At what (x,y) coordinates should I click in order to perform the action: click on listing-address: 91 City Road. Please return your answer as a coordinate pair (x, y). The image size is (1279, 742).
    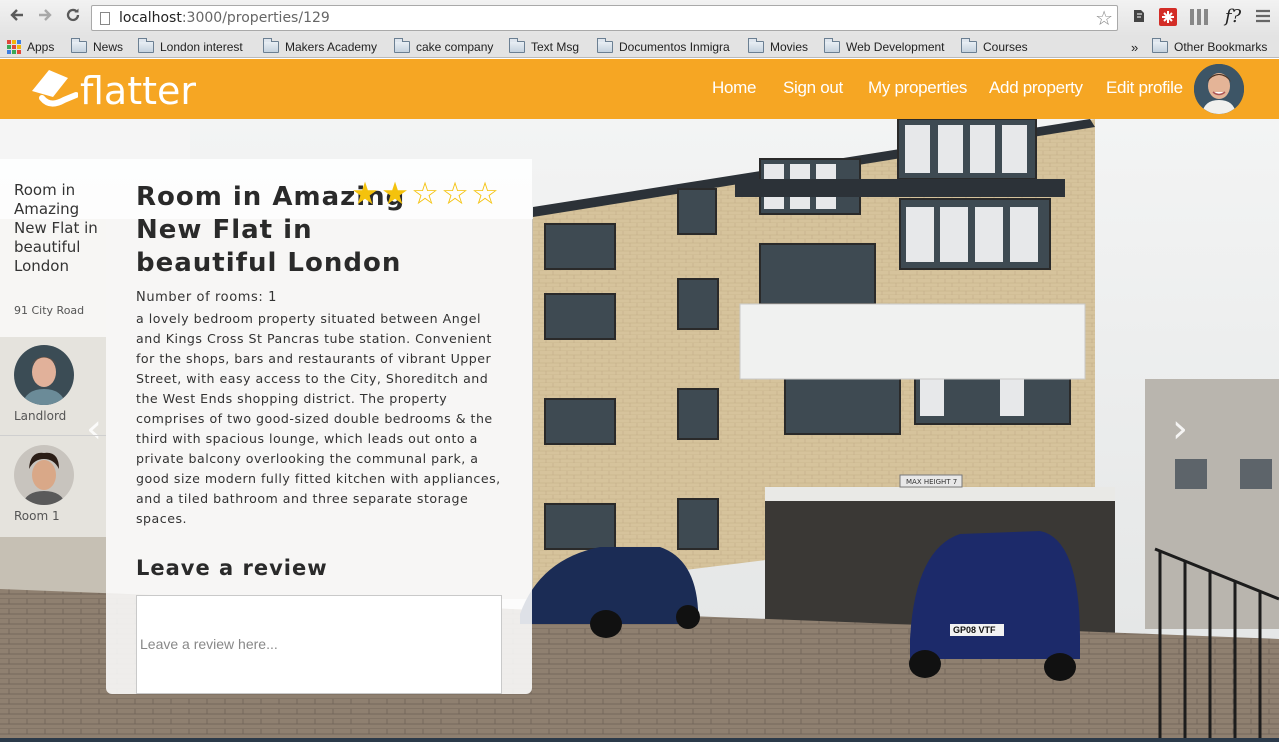
    Looking at the image, I should click on (49, 310).